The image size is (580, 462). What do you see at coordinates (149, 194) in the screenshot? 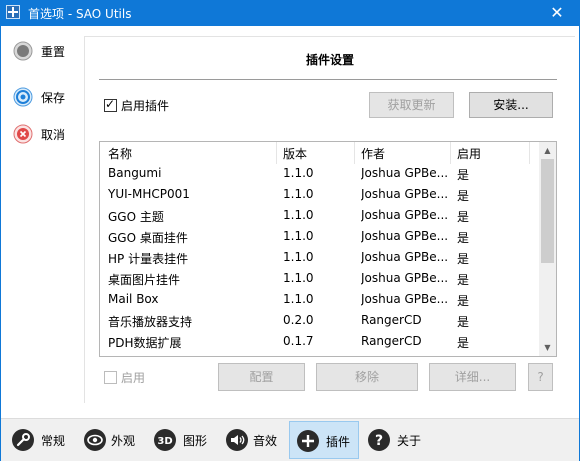
I see `plugin-name: YUI-MHCP001` at bounding box center [149, 194].